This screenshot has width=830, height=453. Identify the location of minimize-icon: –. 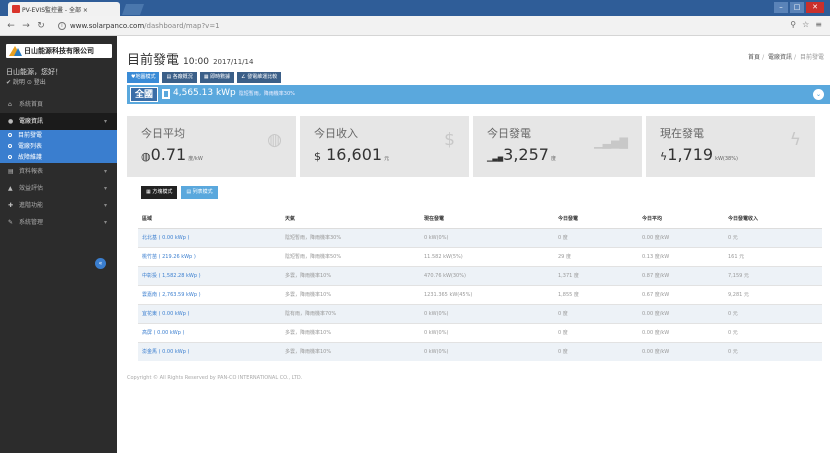
(781, 7).